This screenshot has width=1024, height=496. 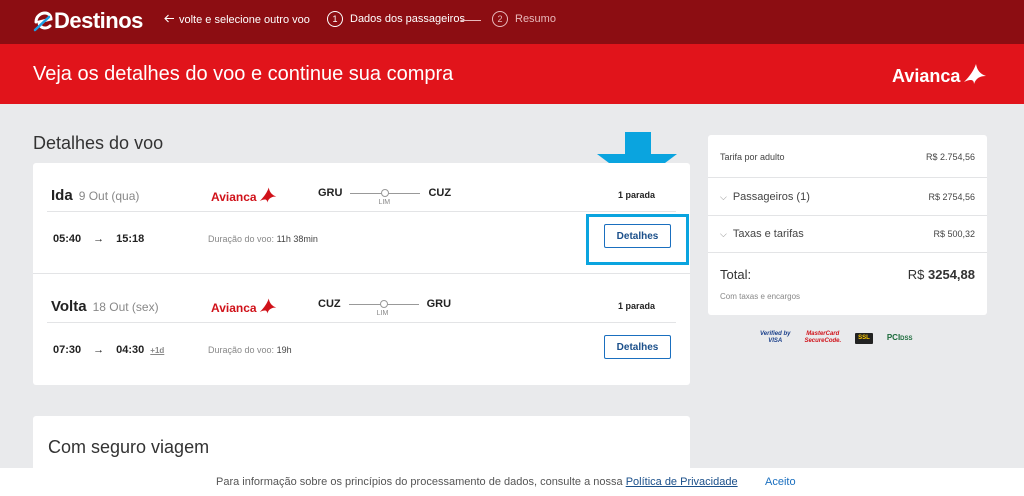 What do you see at coordinates (130, 239) in the screenshot?
I see `arrive-time: 15:18` at bounding box center [130, 239].